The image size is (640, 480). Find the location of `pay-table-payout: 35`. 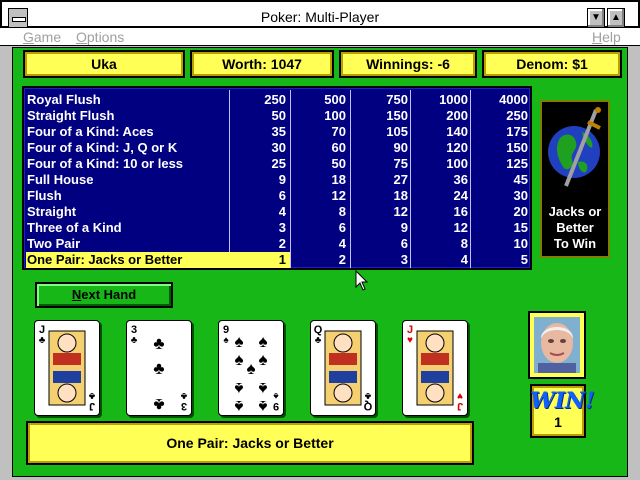

pay-table-payout: 35 is located at coordinates (278, 131).